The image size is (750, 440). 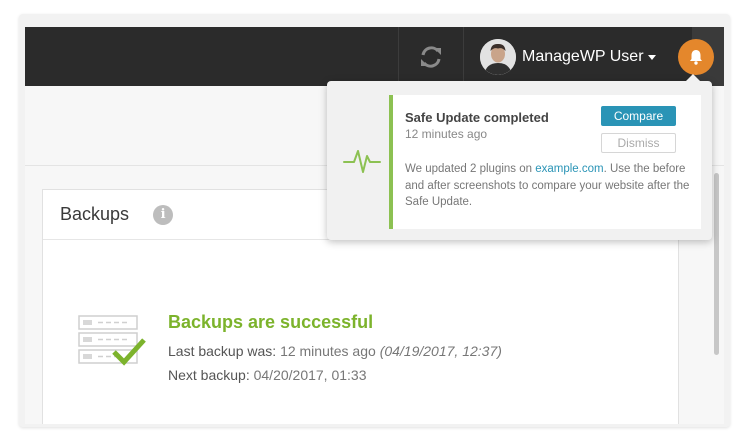 What do you see at coordinates (638, 116) in the screenshot?
I see `compare-button: Compare` at bounding box center [638, 116].